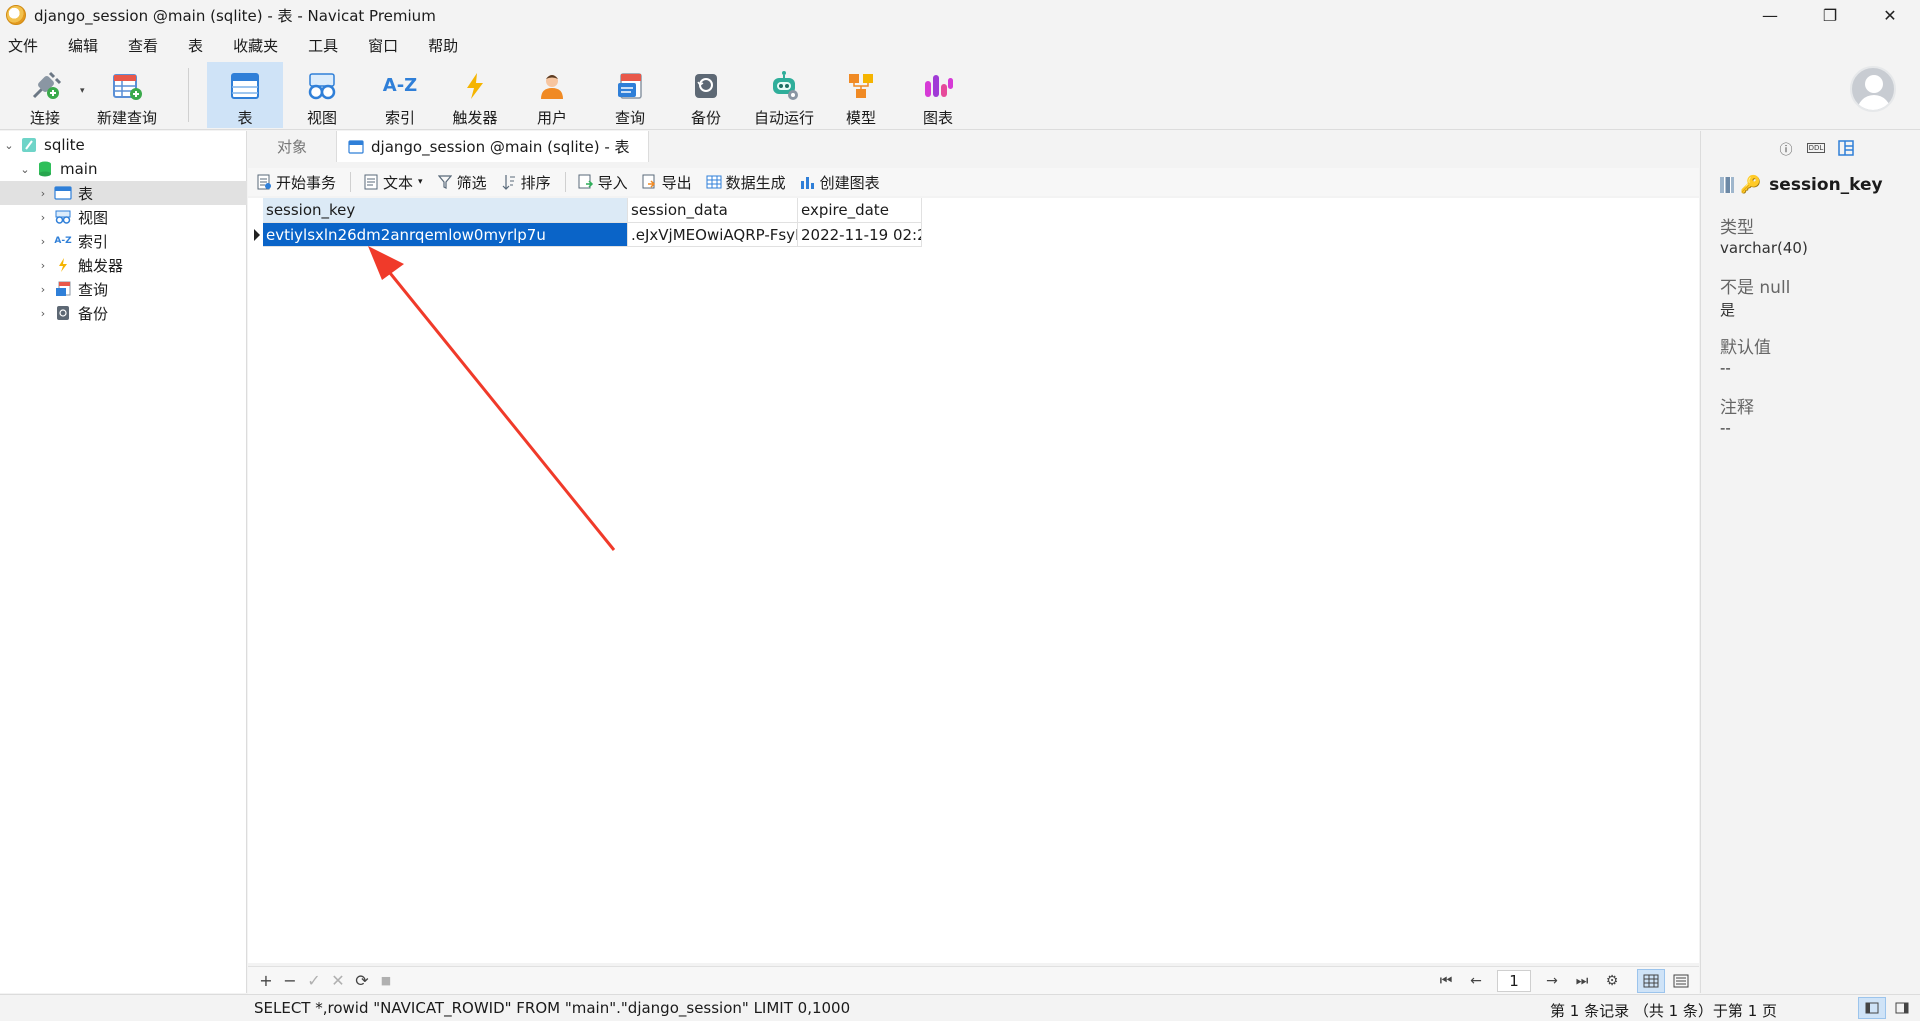 This screenshot has width=1920, height=1021. I want to click on record-count: 第 1 条记录 （共 1 条）于第 1 页, so click(1664, 1011).